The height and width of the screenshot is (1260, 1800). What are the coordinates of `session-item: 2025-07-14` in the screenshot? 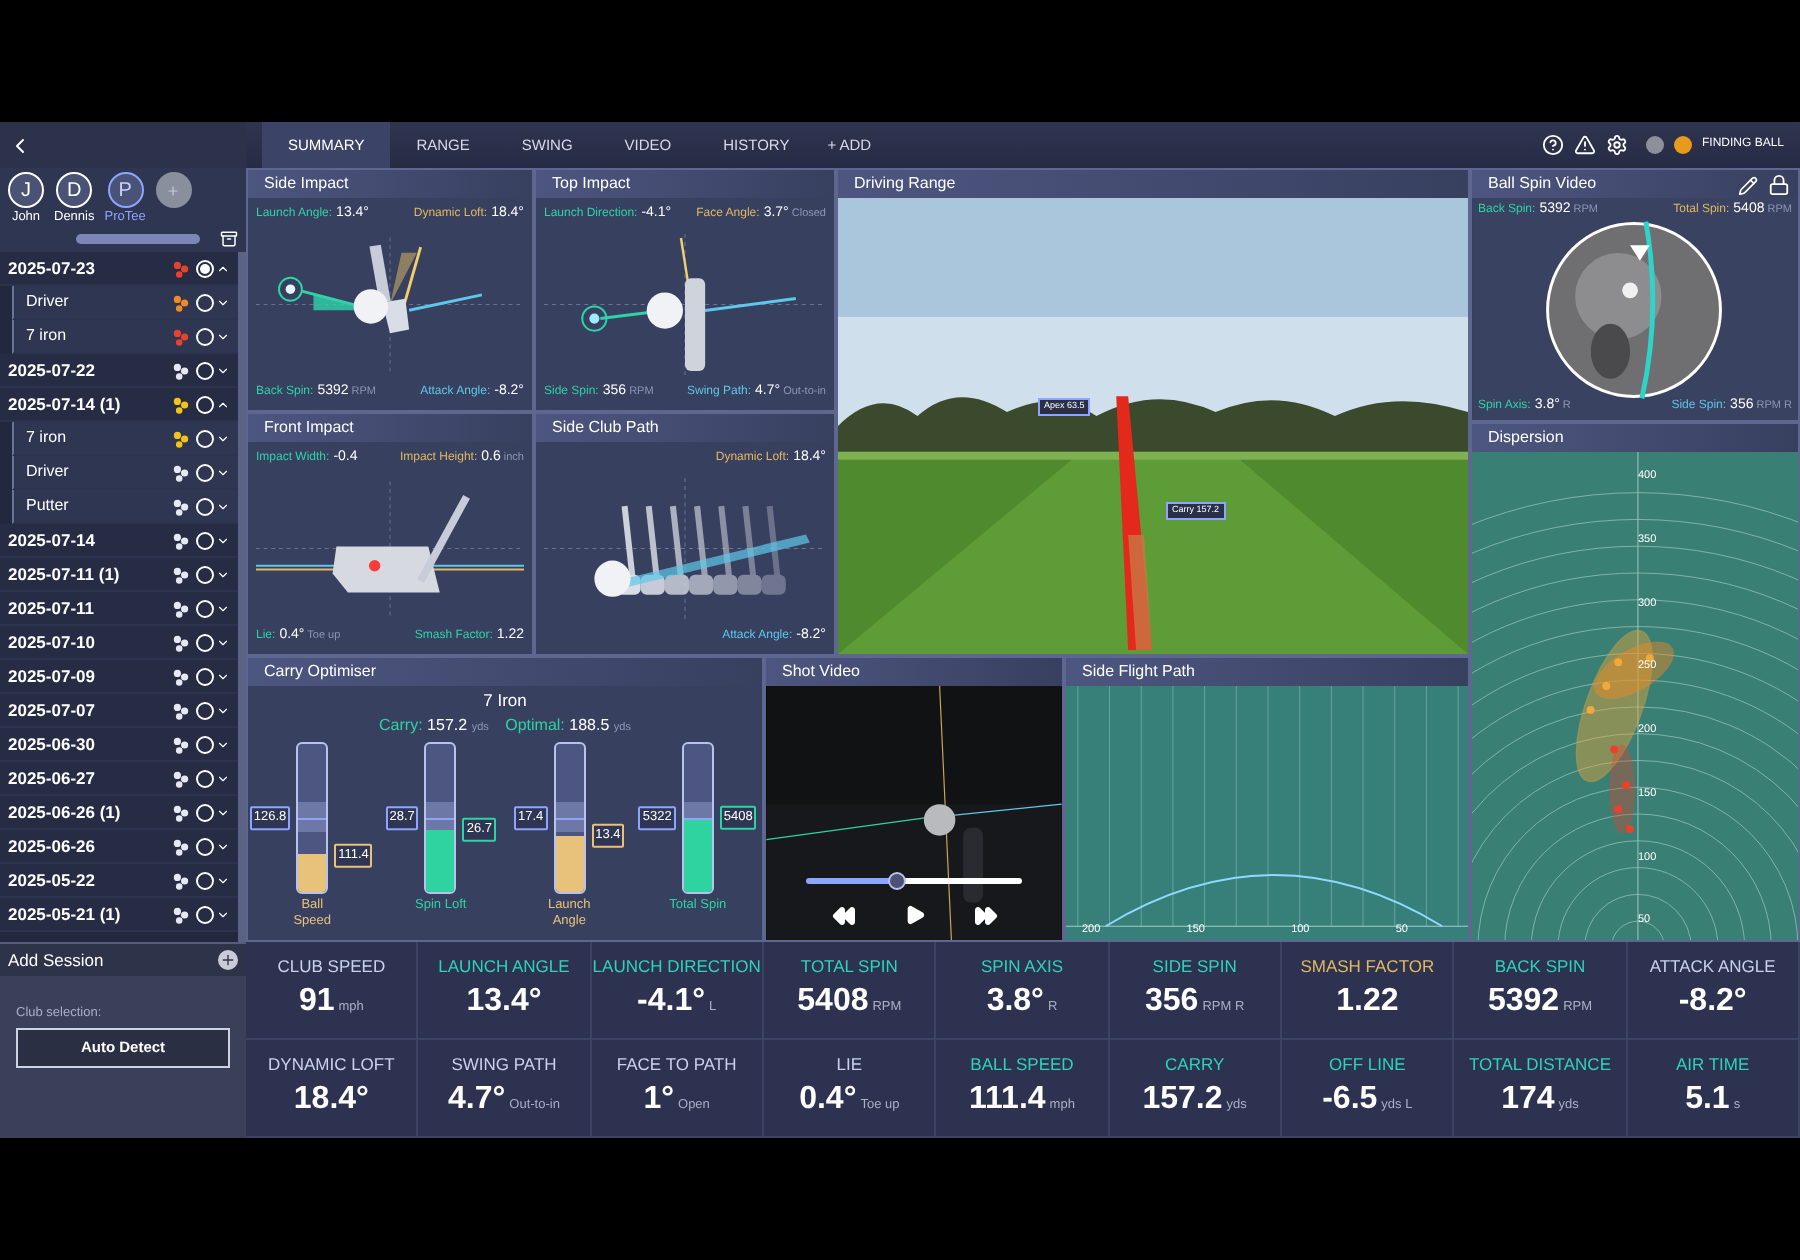 It's located at (119, 541).